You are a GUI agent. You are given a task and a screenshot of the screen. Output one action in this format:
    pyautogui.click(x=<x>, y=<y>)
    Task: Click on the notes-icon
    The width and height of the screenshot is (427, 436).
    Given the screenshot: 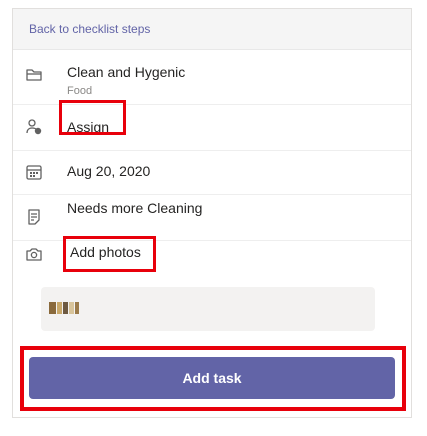 What is the action you would take?
    pyautogui.click(x=34, y=217)
    